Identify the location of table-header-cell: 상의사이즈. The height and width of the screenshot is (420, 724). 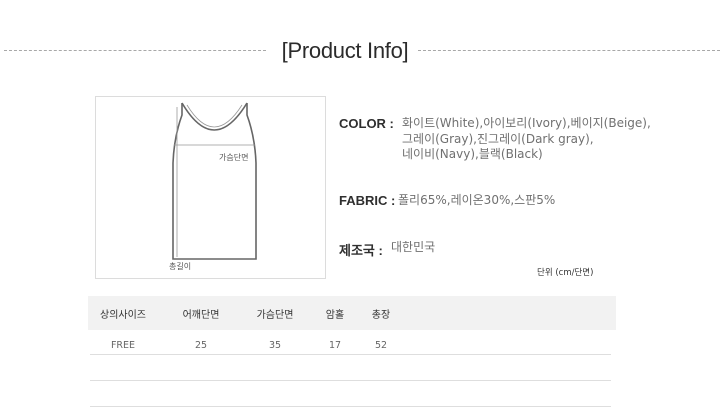
(123, 315).